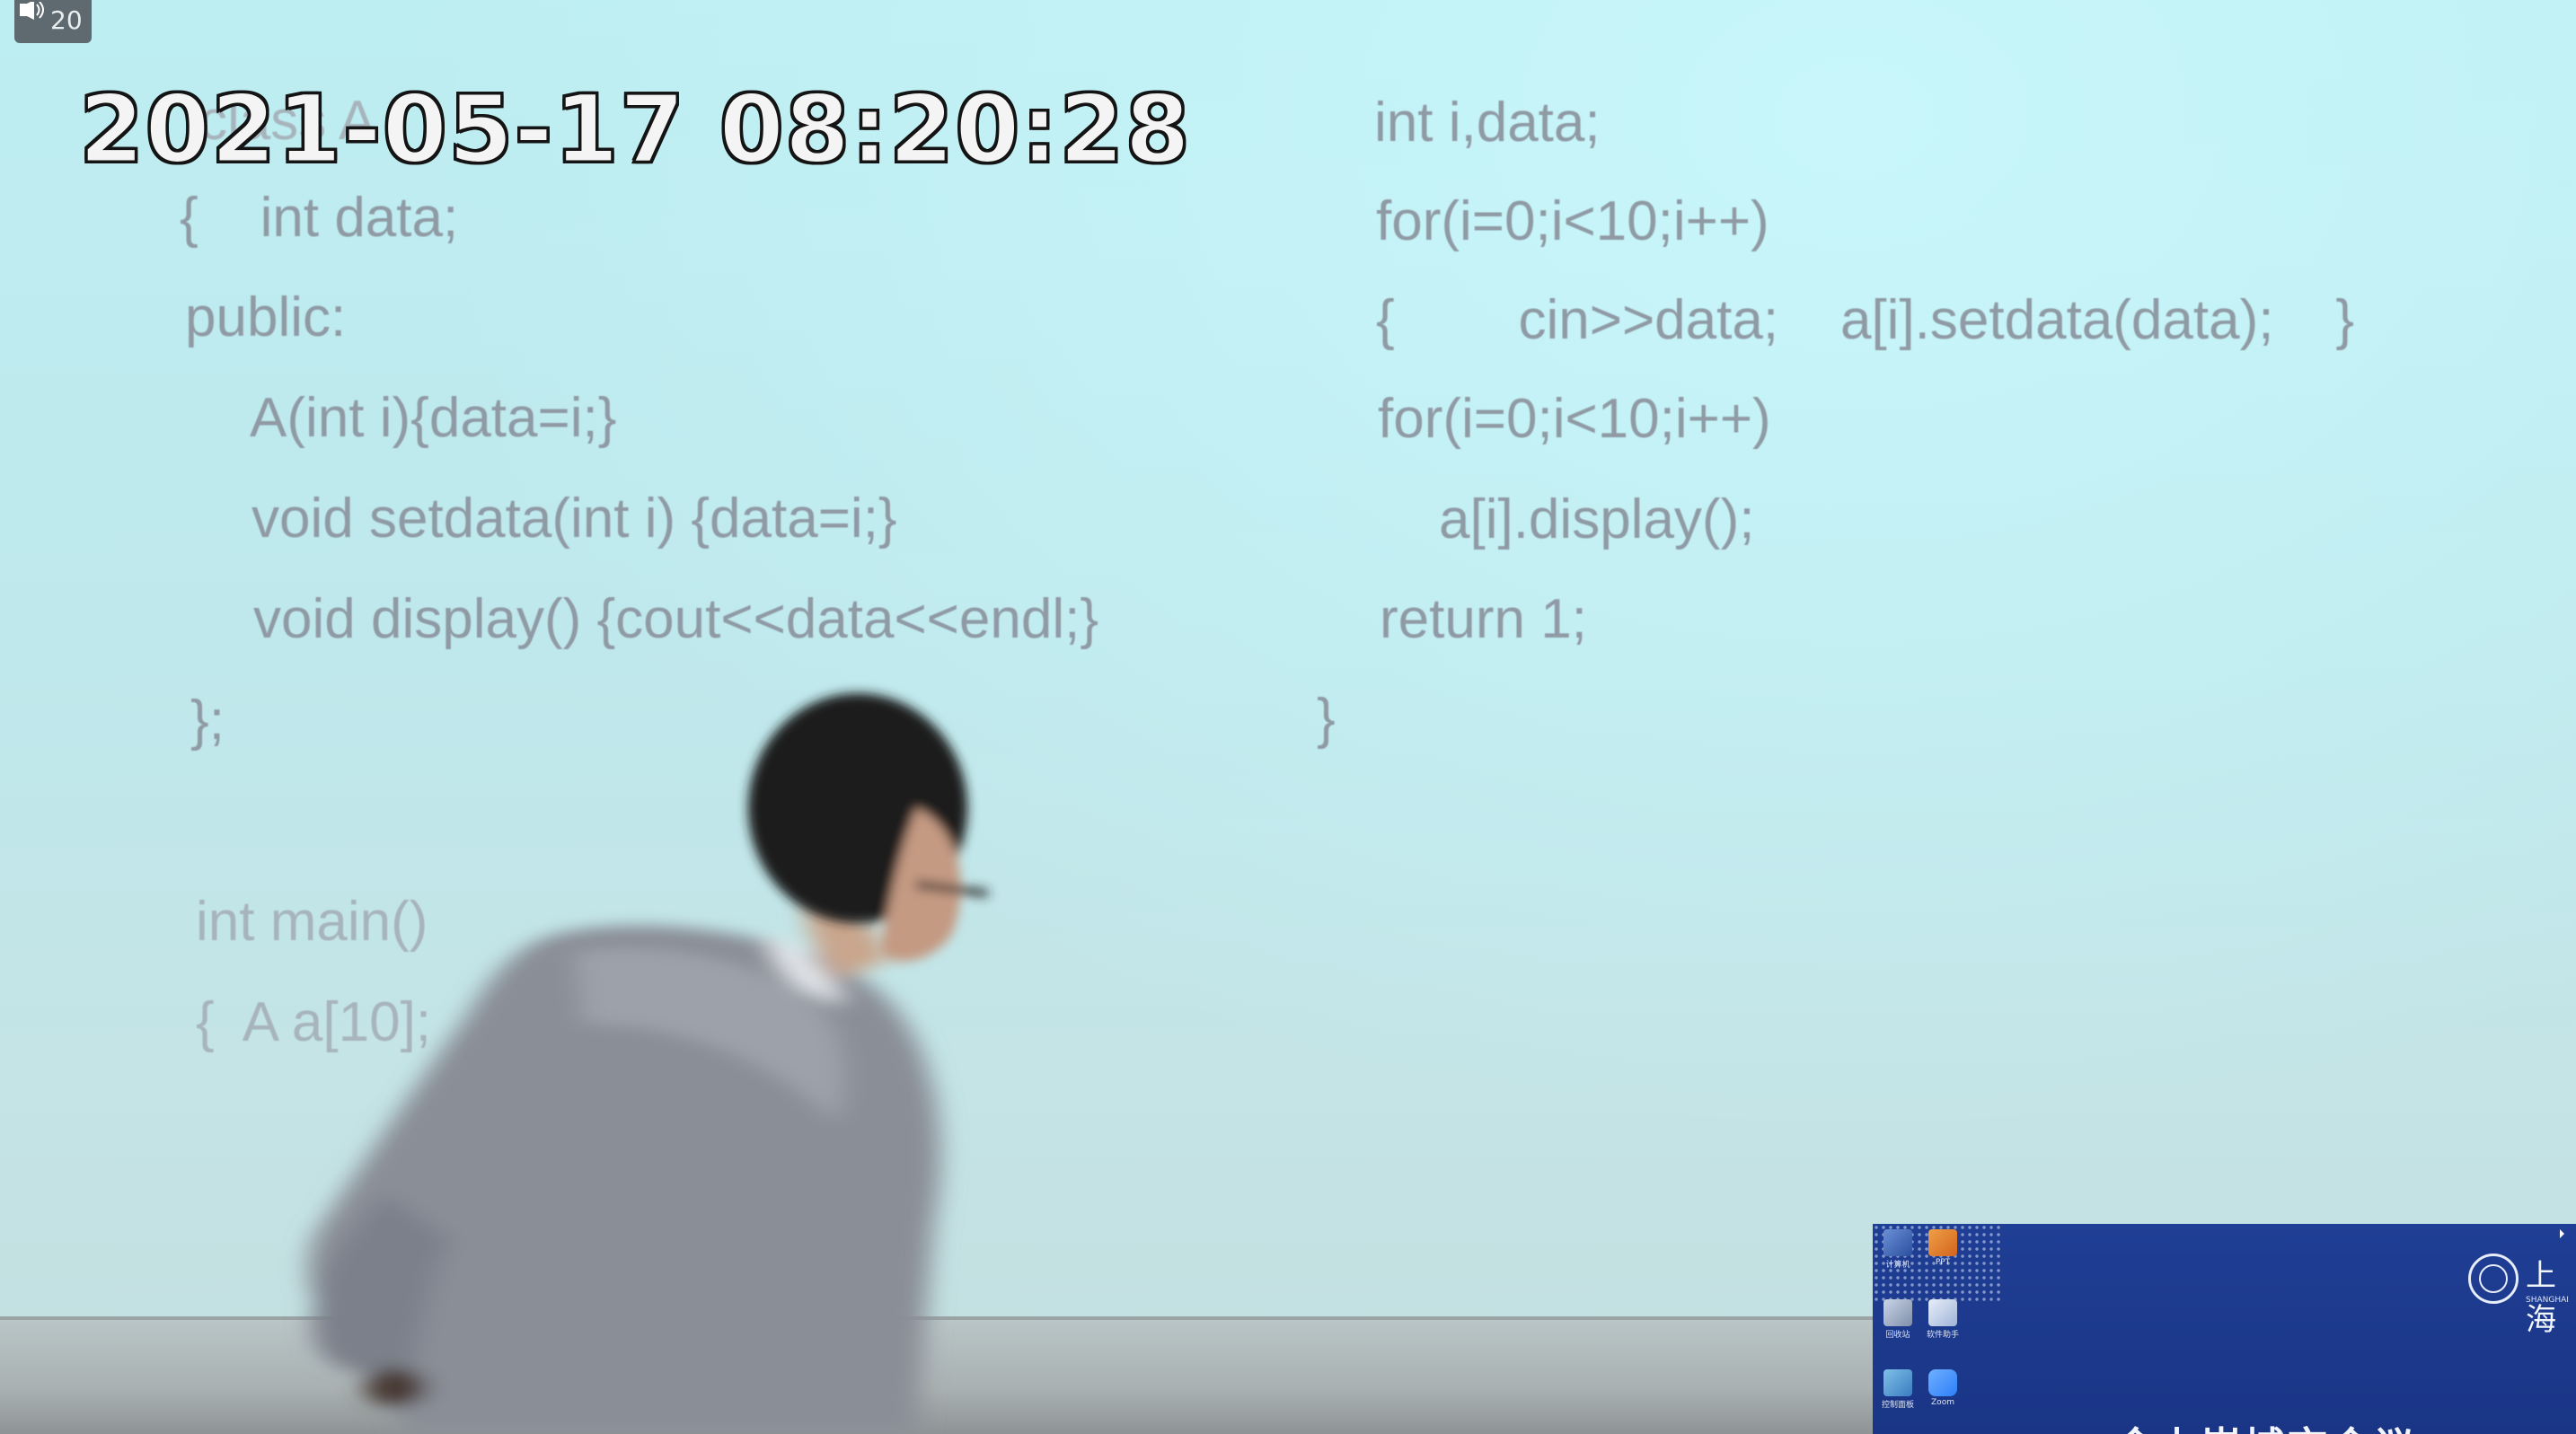 This screenshot has width=2576, height=1434. I want to click on desktop-icon-zoom: Zoom, so click(1943, 1388).